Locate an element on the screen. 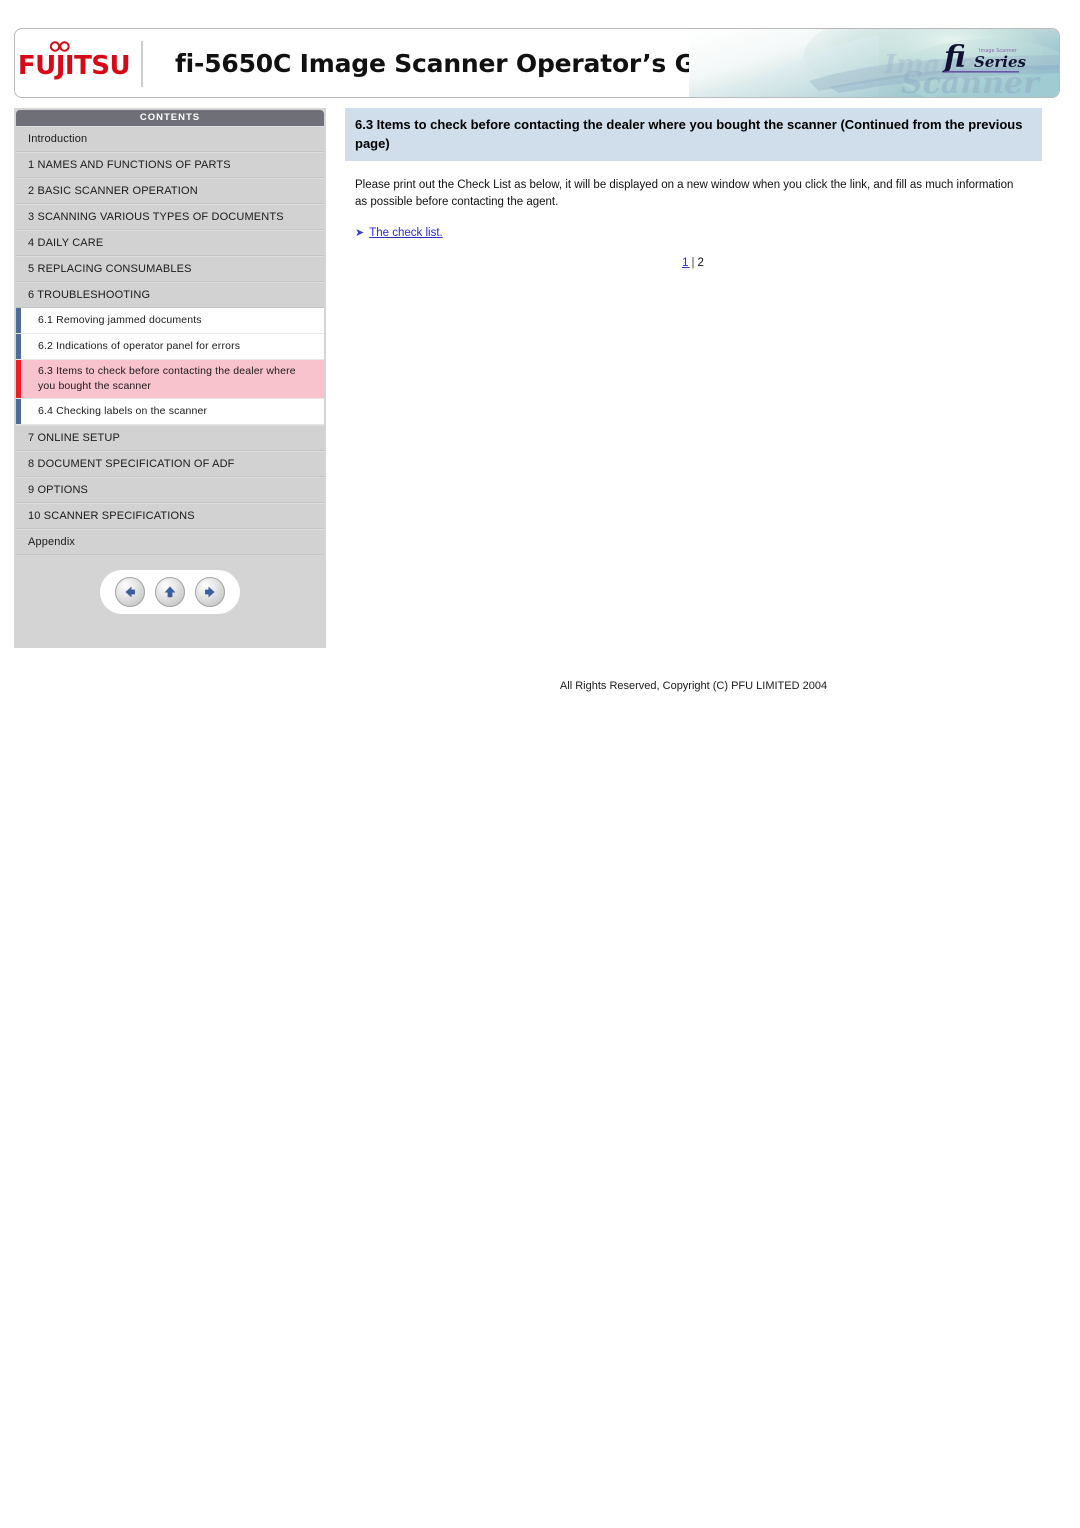  fujitsu-infinity-mark-icon is located at coordinates (59, 46).